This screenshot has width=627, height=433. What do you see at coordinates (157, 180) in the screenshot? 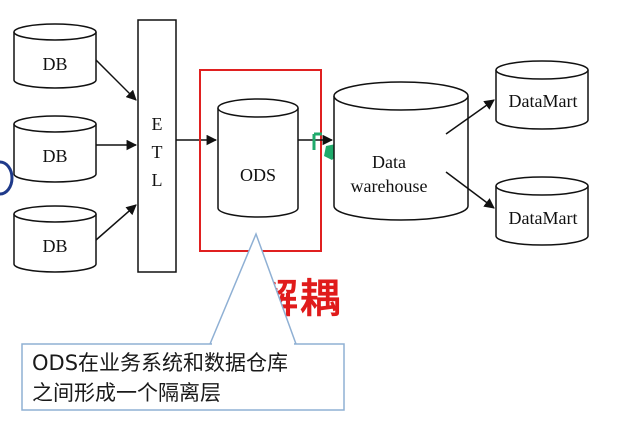
I see `etl-letter-l: L` at bounding box center [157, 180].